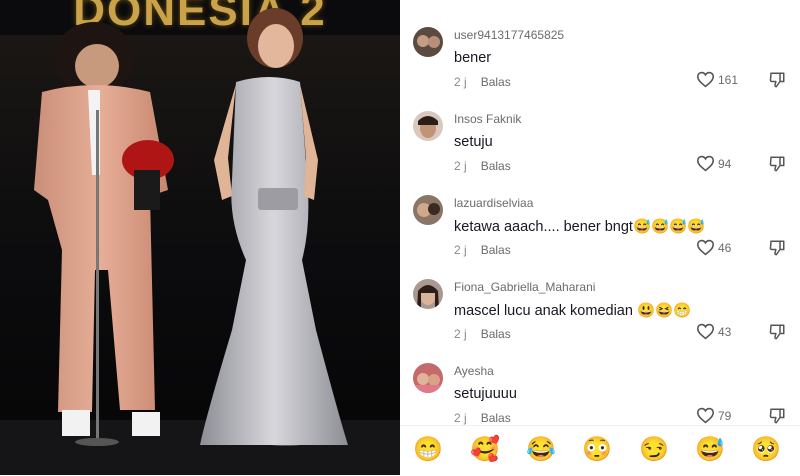 Image resolution: width=800 pixels, height=476 pixels. I want to click on dislike-button, so click(777, 416).